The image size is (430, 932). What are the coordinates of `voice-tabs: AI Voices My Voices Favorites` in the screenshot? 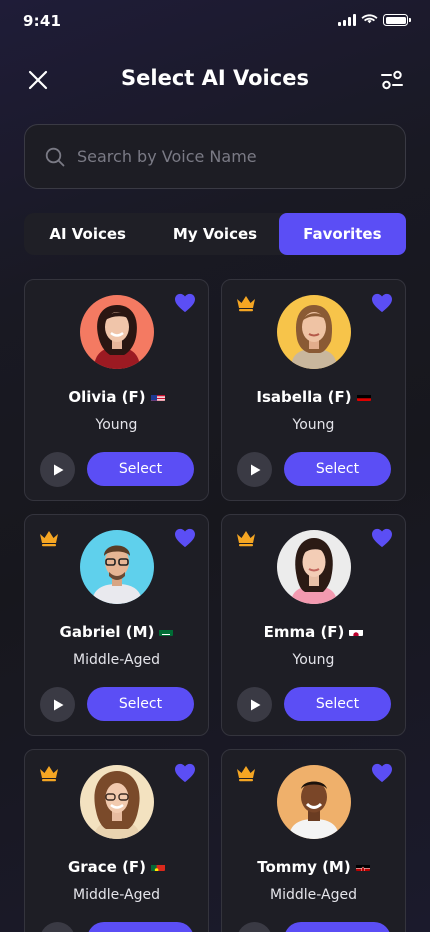 It's located at (215, 234).